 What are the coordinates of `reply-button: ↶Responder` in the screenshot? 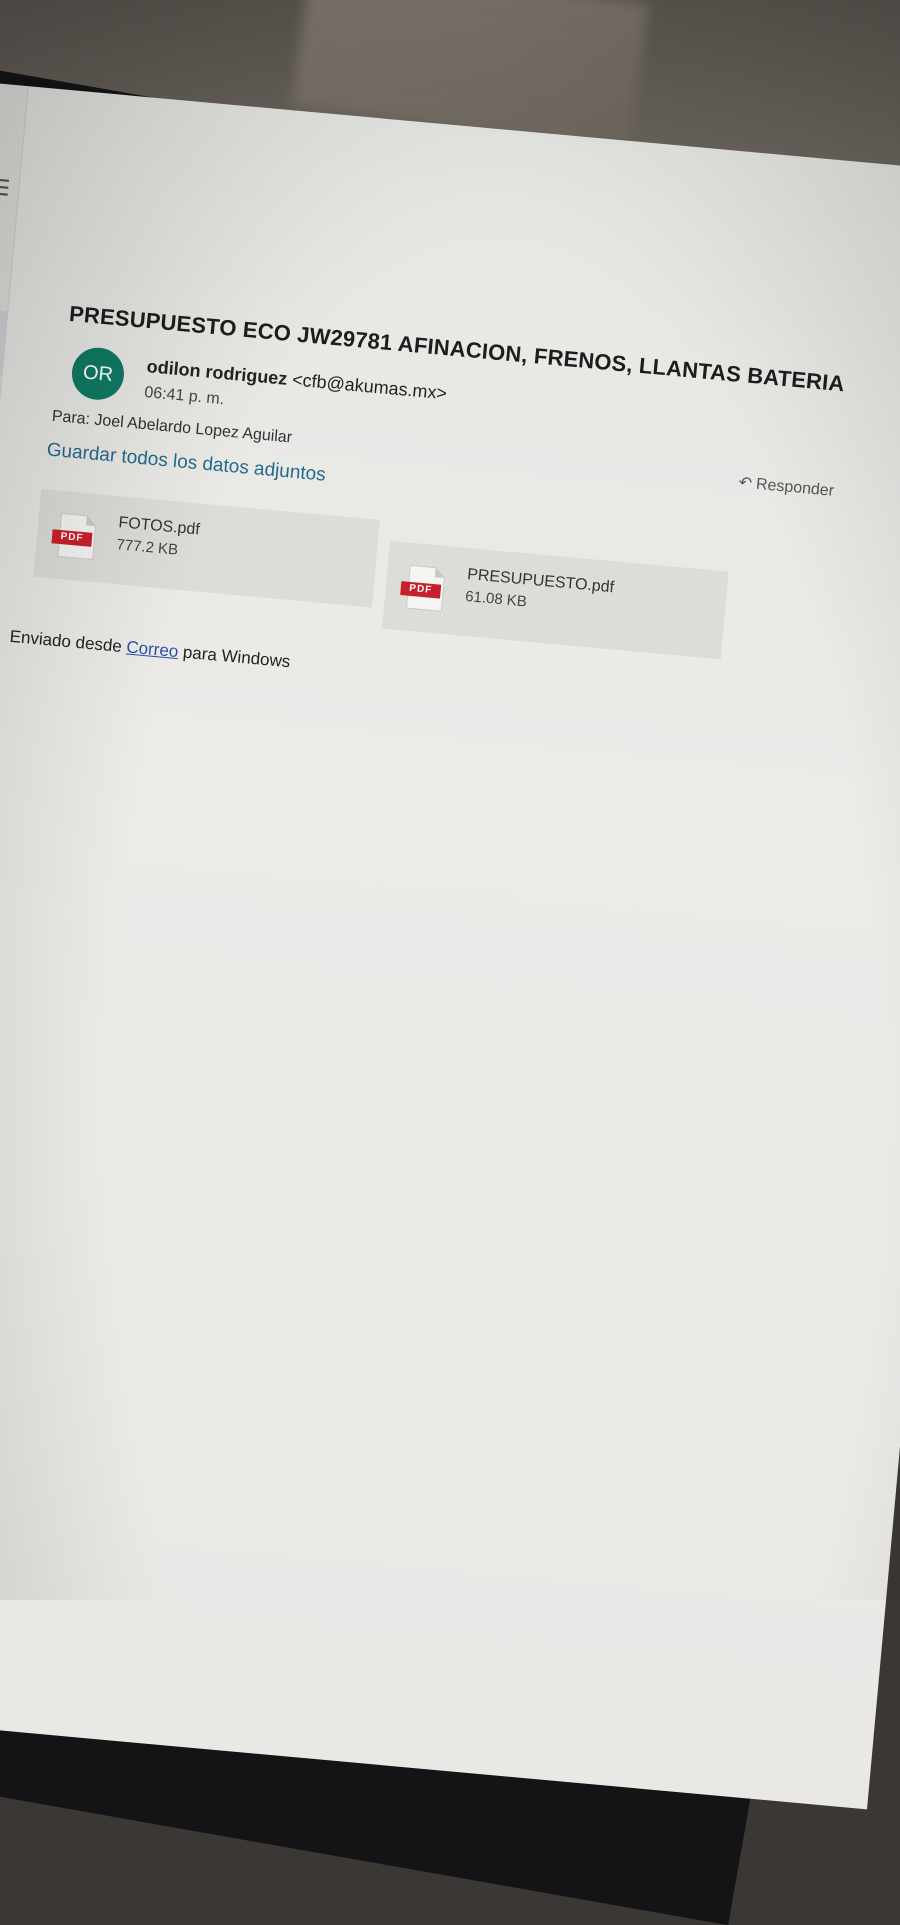 It's located at (786, 486).